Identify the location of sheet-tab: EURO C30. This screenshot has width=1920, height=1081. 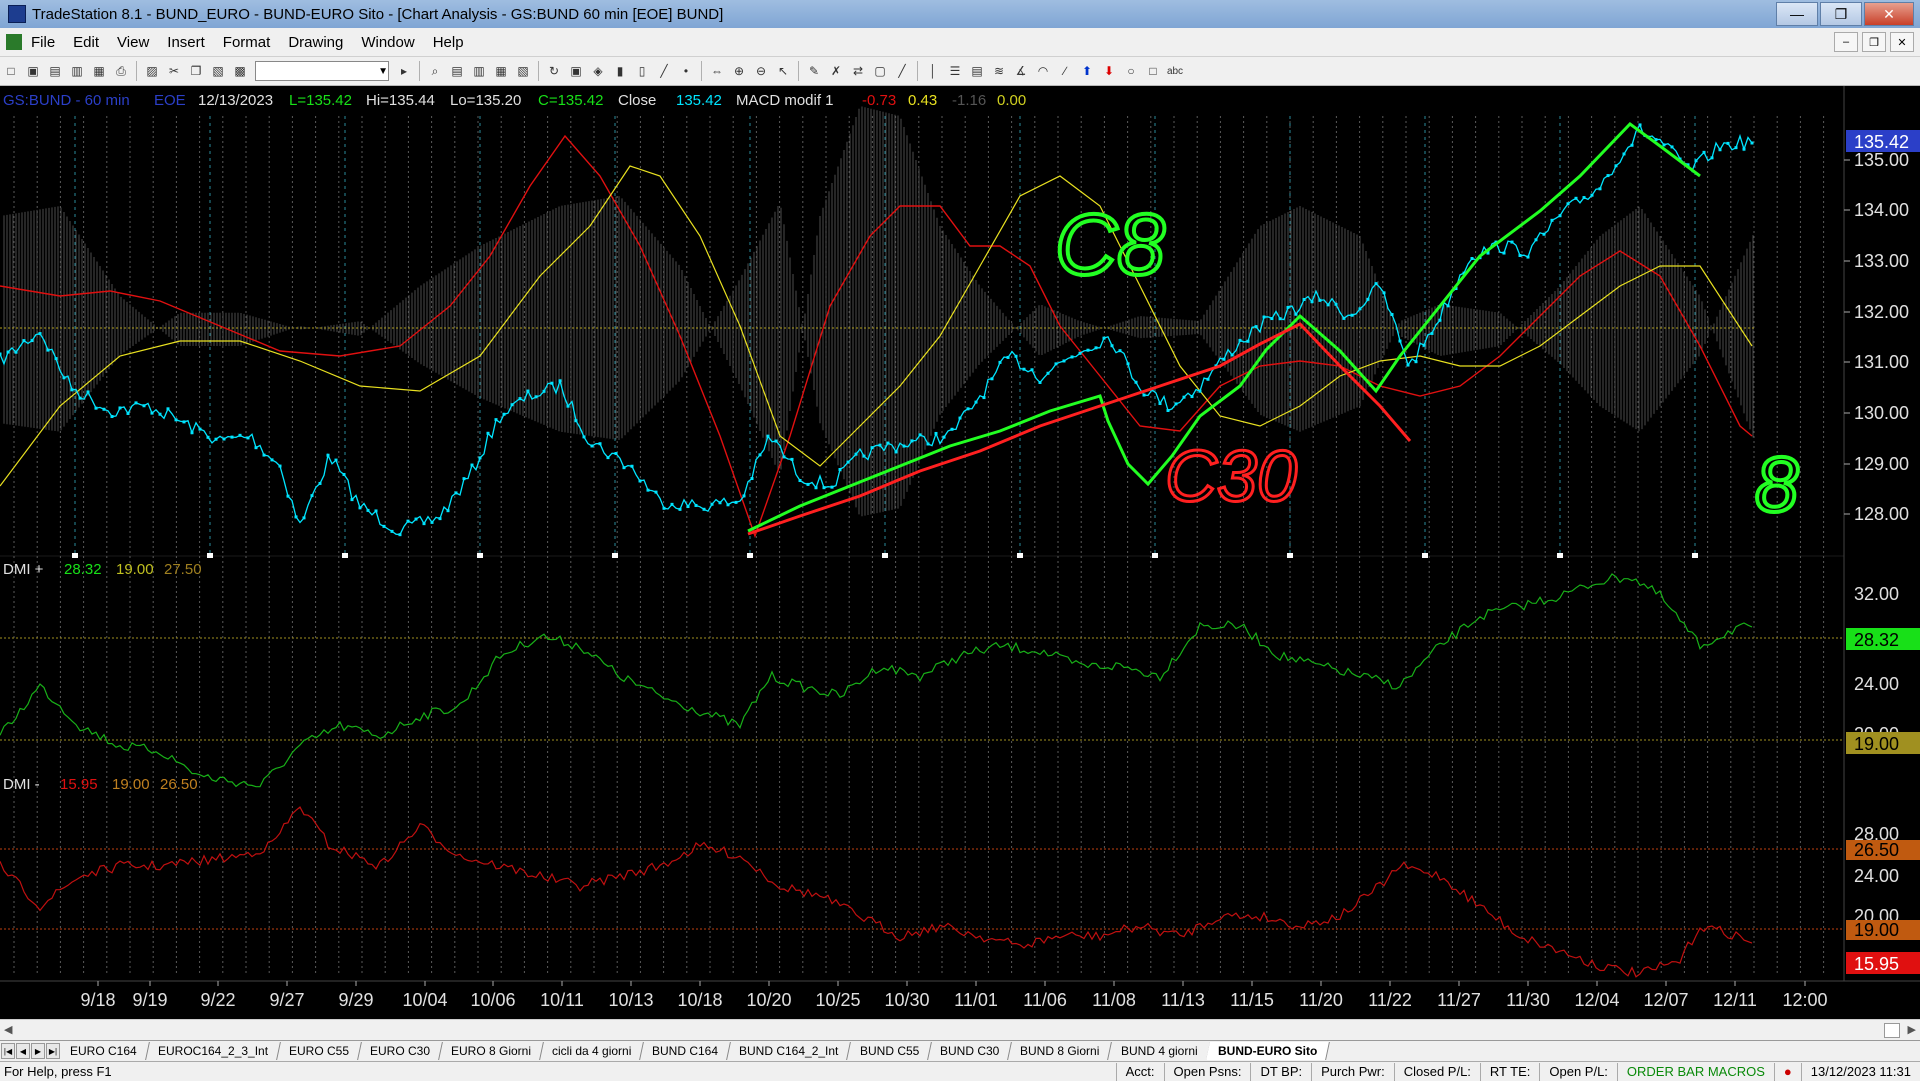
(400, 1051).